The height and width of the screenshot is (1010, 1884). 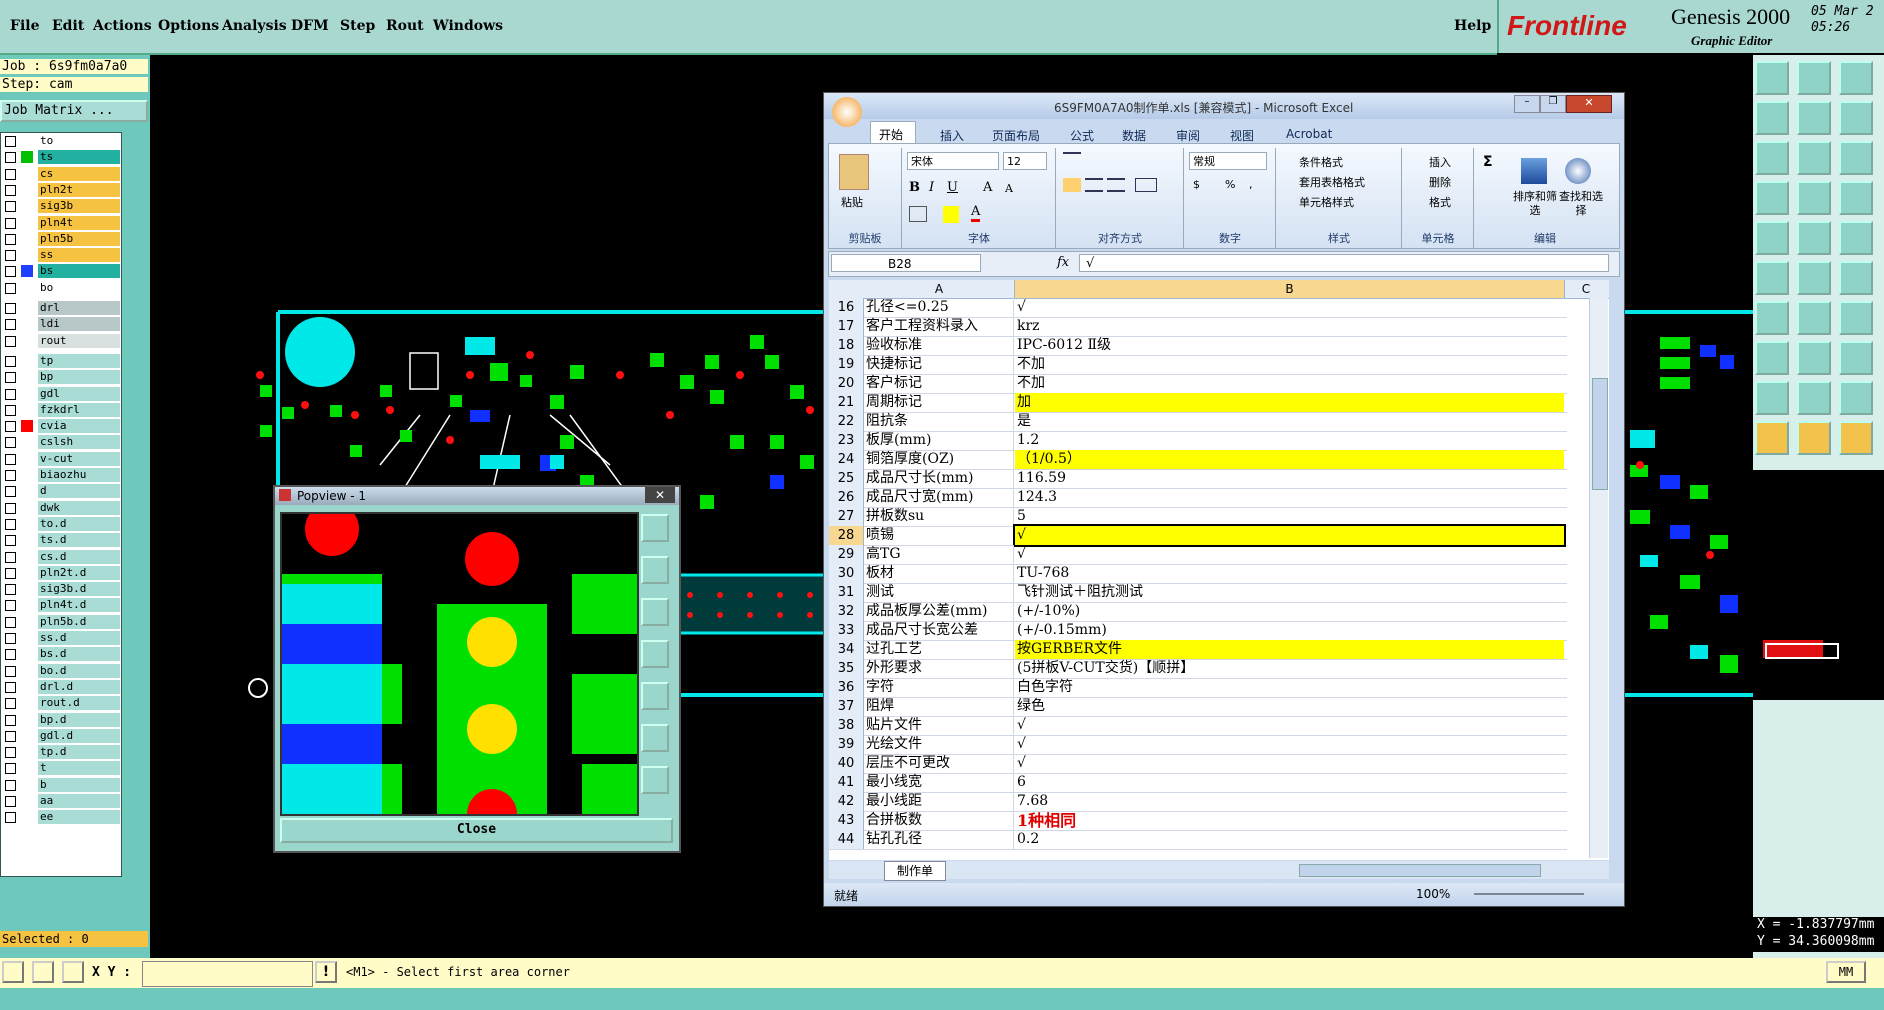 I want to click on copy-icon, so click(x=1856, y=278).